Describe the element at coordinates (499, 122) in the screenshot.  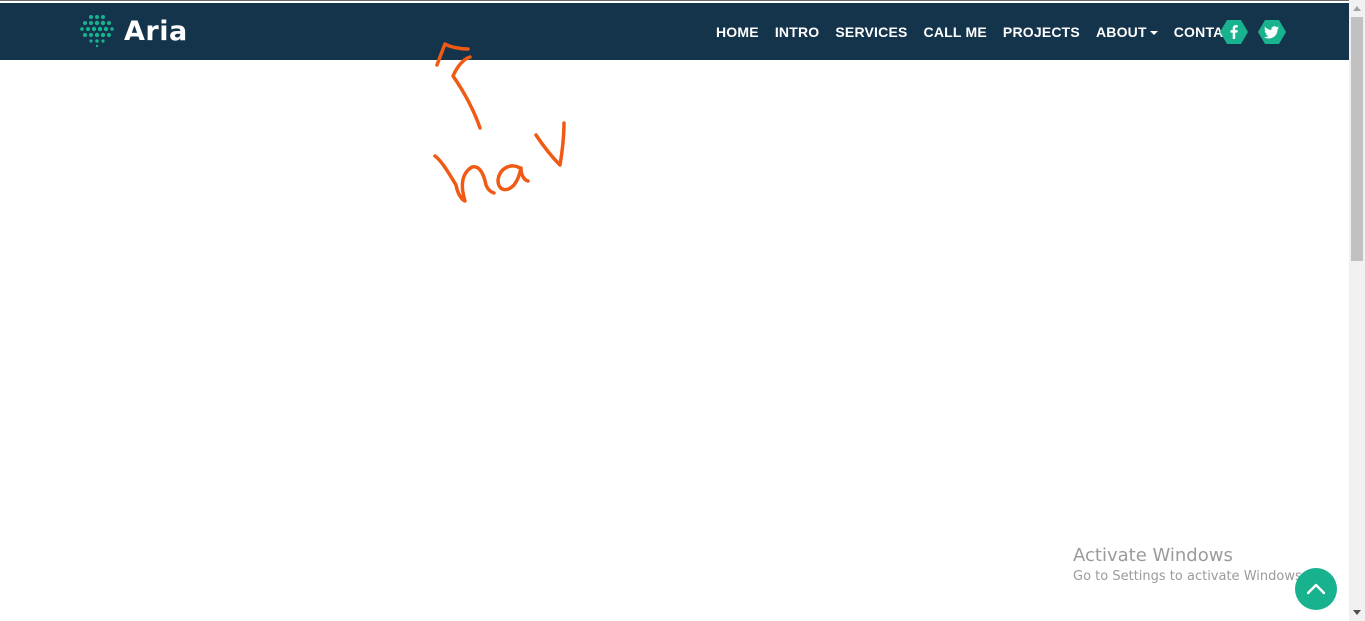
I see `handwritten-nav-annotation` at that location.